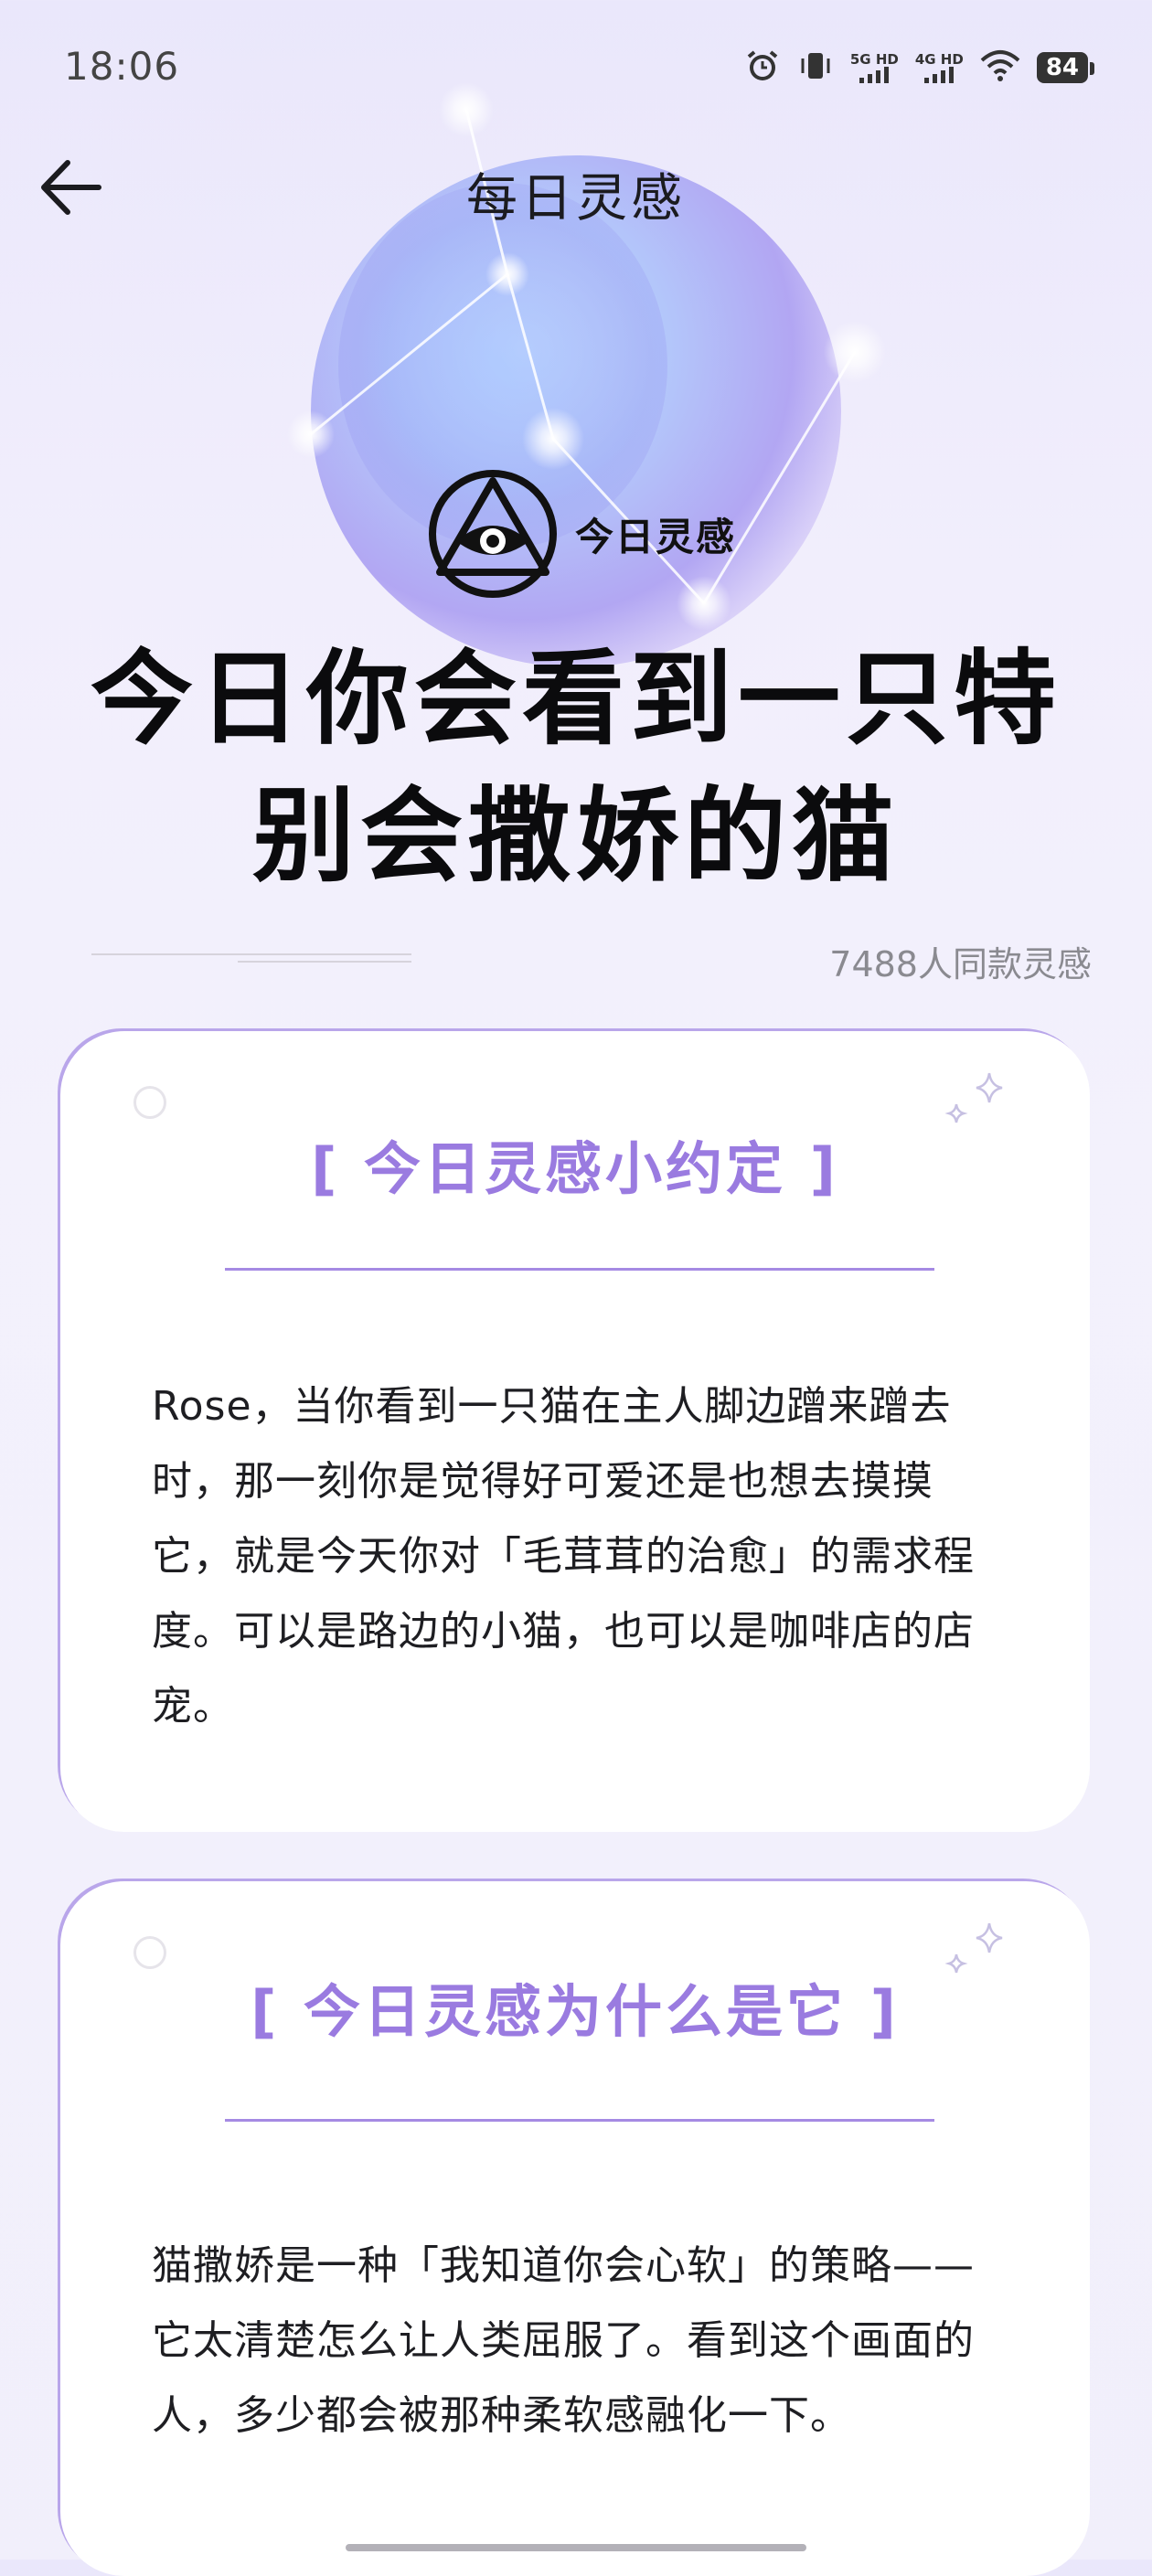 Image resolution: width=1152 pixels, height=2576 pixels. Describe the element at coordinates (493, 534) in the screenshot. I see `eye-triangle-icon` at that location.